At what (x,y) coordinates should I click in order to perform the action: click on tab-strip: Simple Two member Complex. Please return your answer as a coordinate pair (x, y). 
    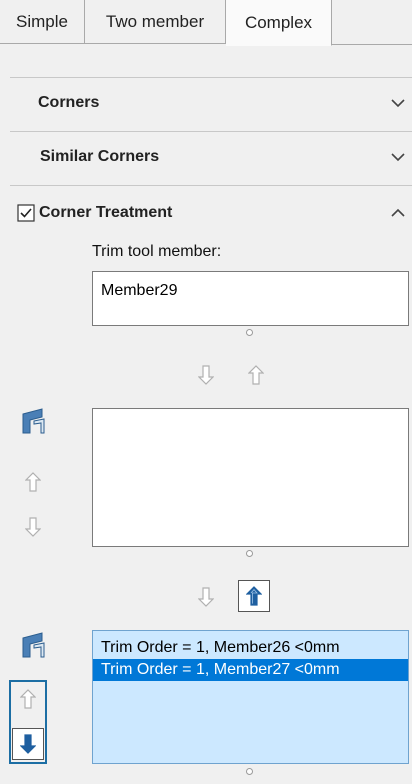
    Looking at the image, I should click on (206, 23).